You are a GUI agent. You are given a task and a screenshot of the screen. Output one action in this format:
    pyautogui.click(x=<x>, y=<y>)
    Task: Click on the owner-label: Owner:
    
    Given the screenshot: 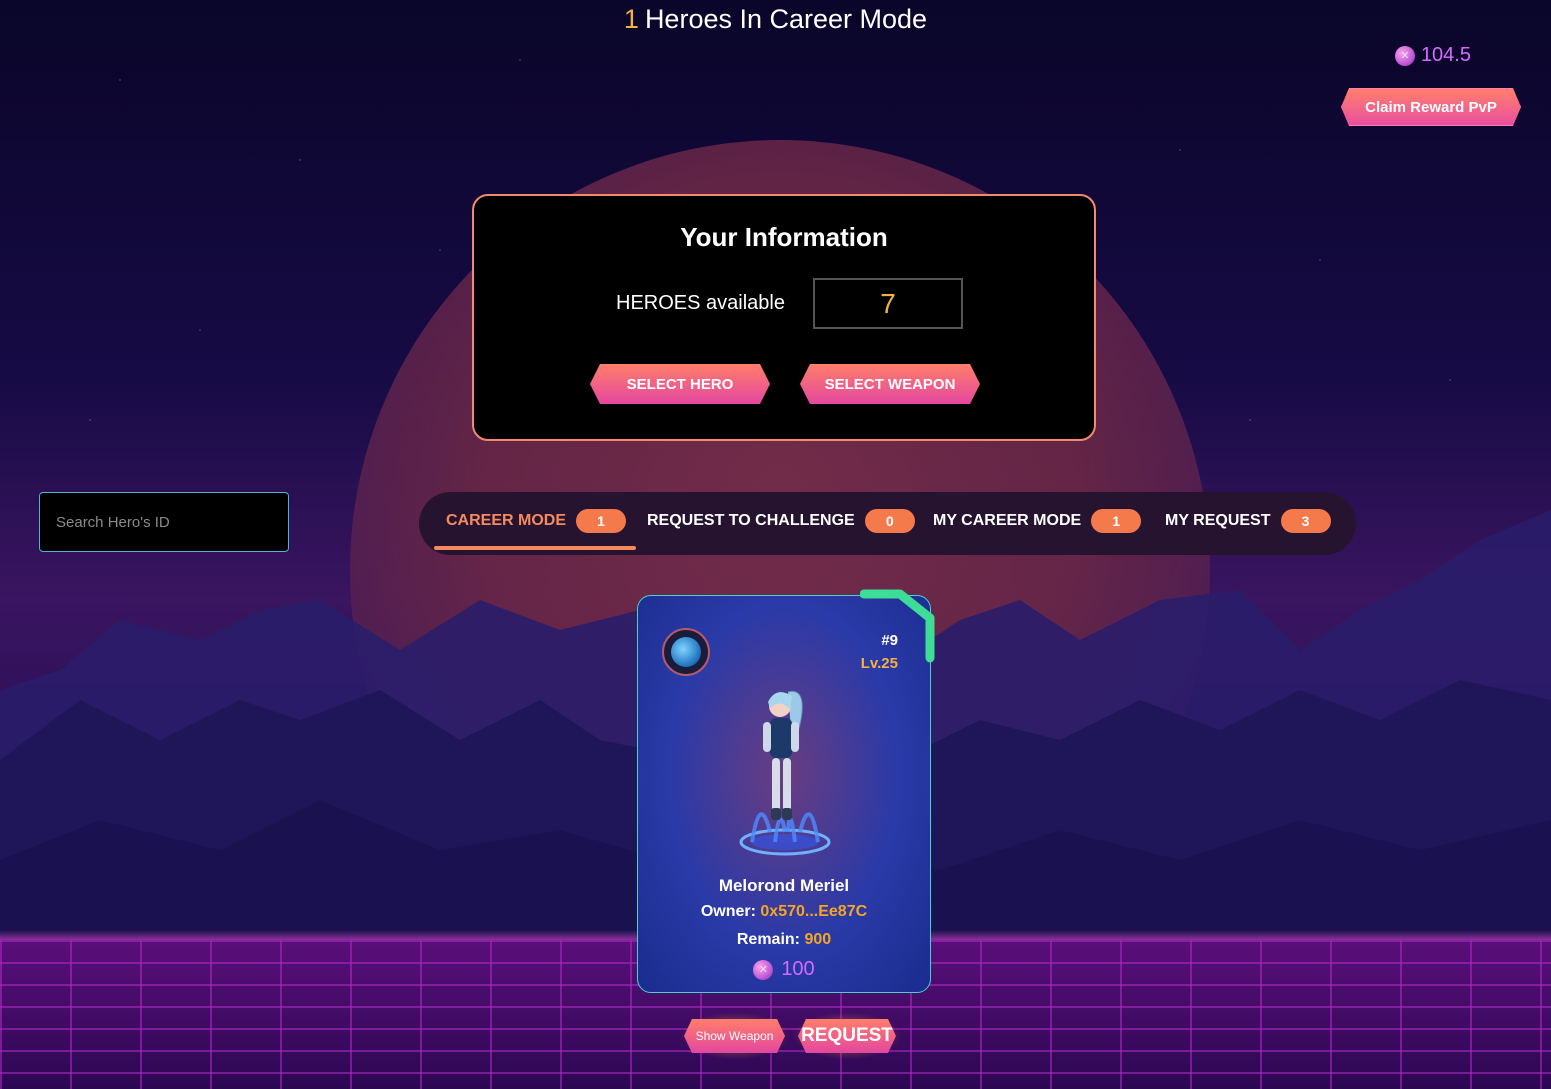 What is the action you would take?
    pyautogui.click(x=728, y=911)
    